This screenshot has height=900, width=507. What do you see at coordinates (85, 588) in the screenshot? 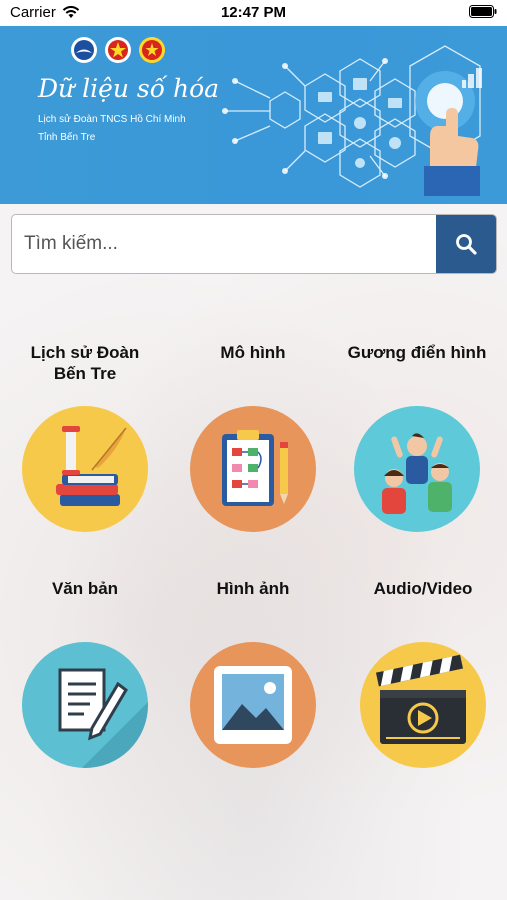
I see `tile-label: Văn bản` at bounding box center [85, 588].